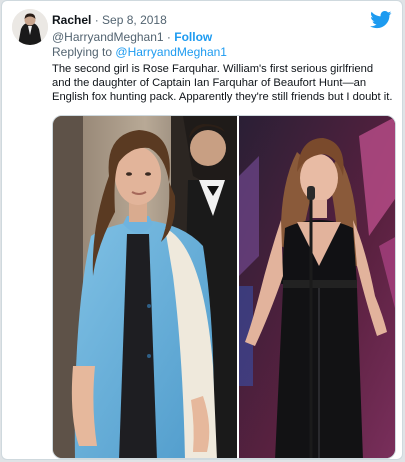  I want to click on follow-button: Follow, so click(193, 37).